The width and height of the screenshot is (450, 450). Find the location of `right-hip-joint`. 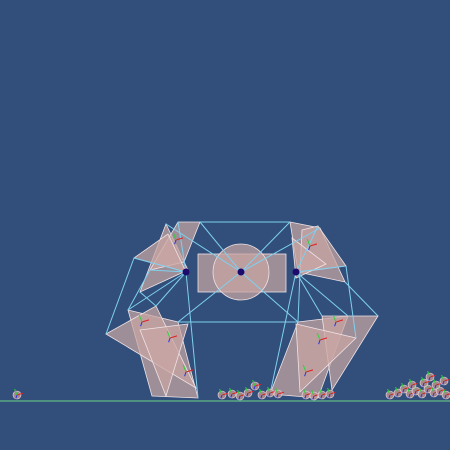

right-hip-joint is located at coordinates (296, 272).